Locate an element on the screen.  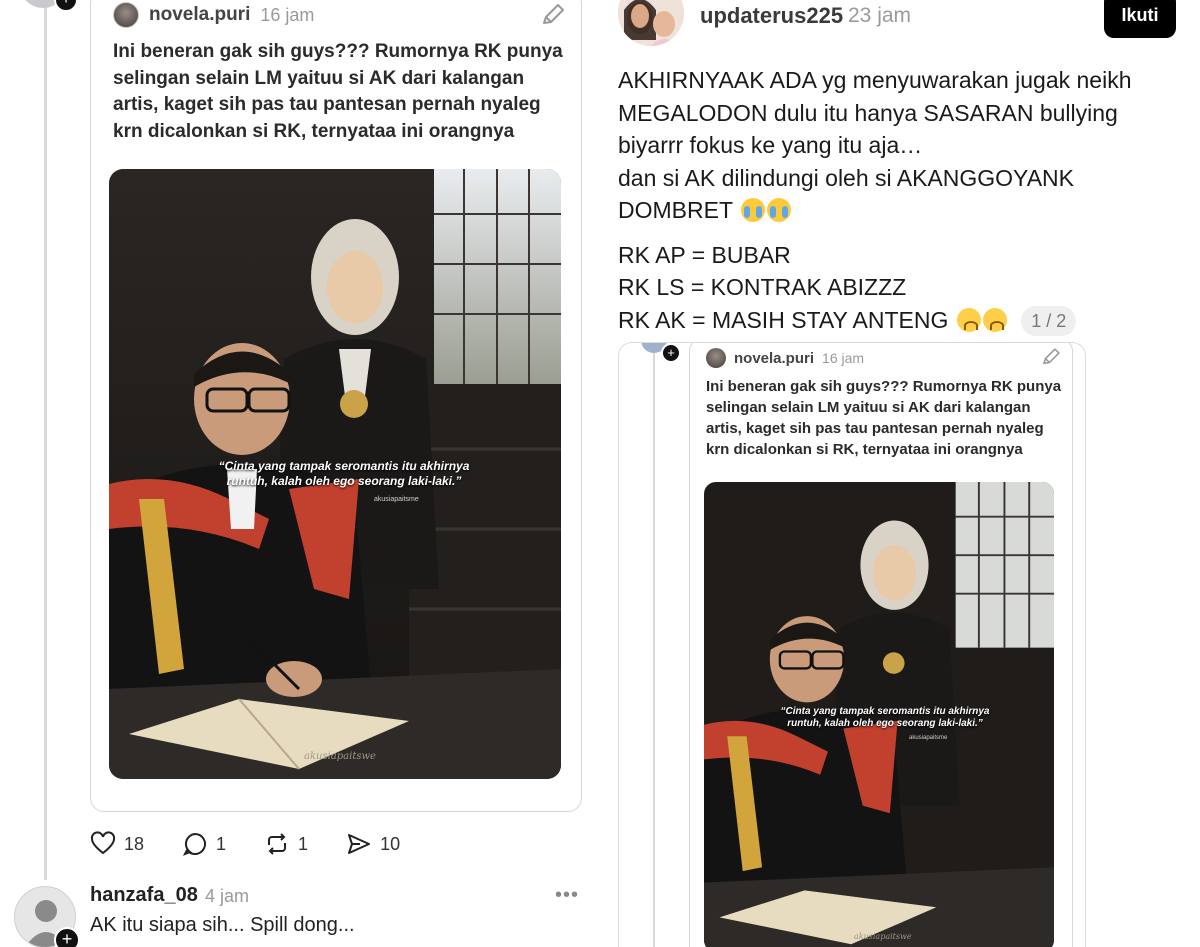
comment-count: 1 is located at coordinates (221, 843).